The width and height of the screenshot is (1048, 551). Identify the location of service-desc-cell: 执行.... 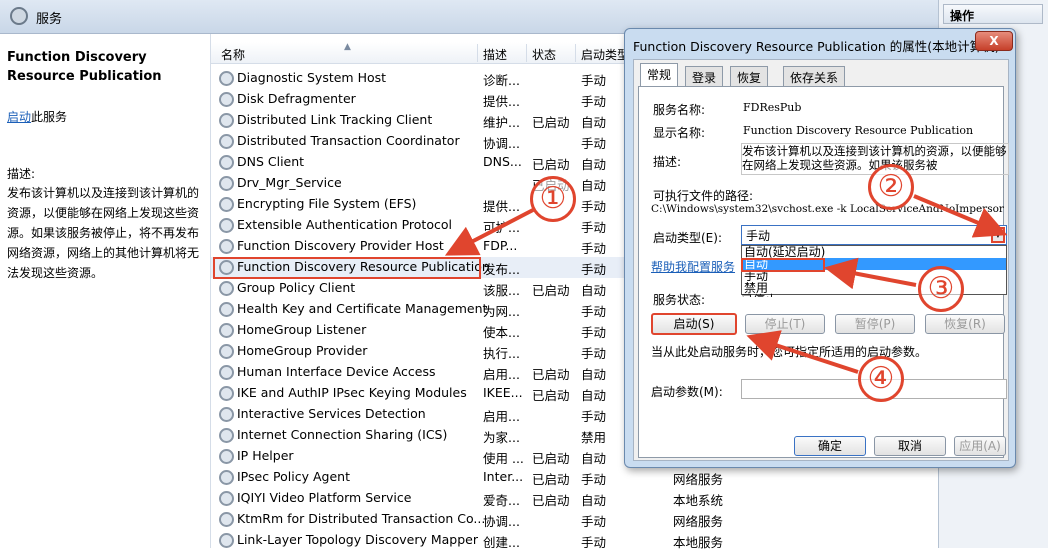
(501, 353).